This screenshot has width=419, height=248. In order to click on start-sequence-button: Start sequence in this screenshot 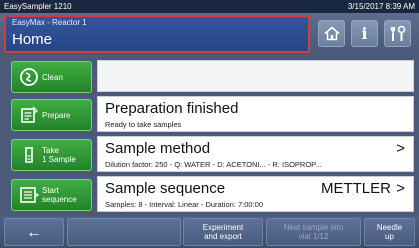, I will do `click(51, 195)`.